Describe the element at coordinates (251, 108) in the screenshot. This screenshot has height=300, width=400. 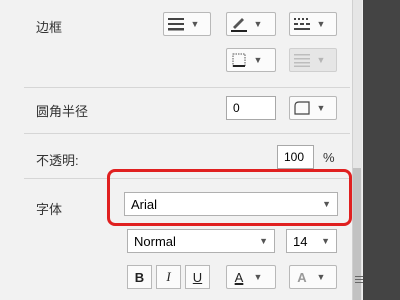
I see `corner-radius-input: 0` at that location.